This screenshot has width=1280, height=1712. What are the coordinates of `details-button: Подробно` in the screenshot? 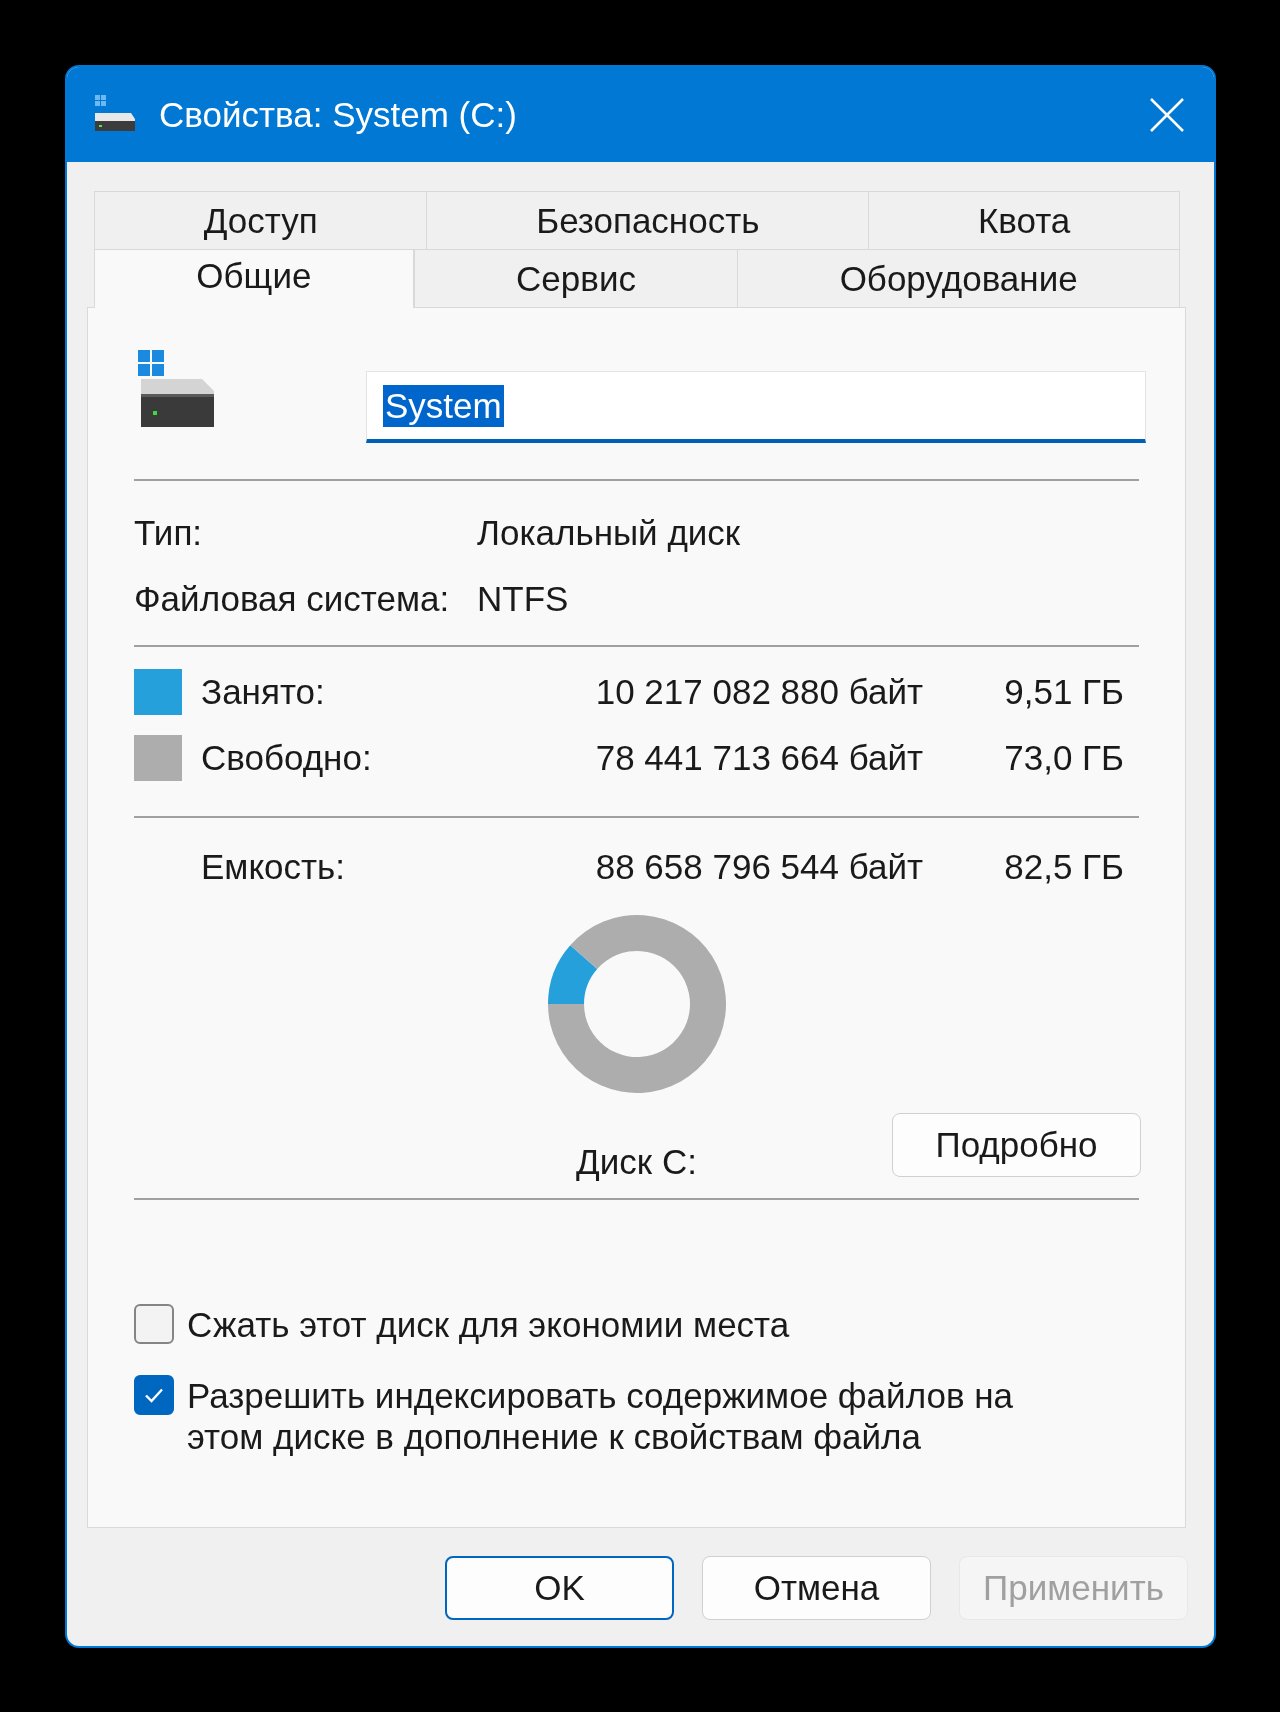 It's located at (1016, 1145).